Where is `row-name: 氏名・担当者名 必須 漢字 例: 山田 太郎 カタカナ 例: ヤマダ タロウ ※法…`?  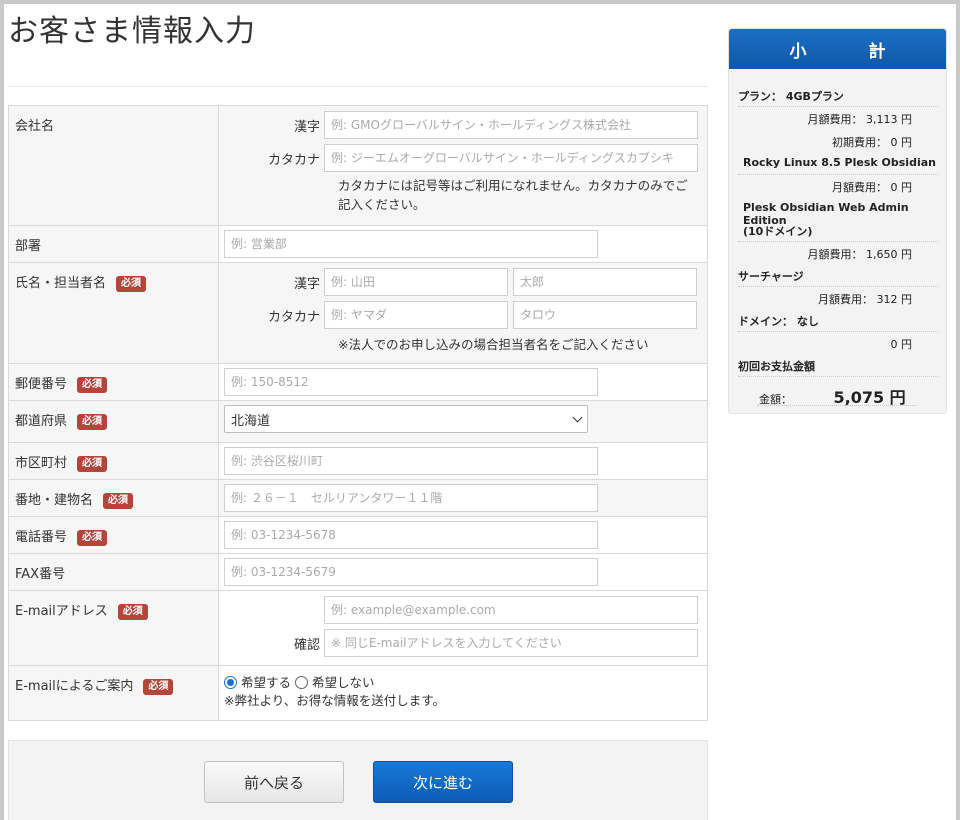 row-name: 氏名・担当者名 必須 漢字 例: 山田 太郎 カタカナ 例: ヤマダ タロウ ※法… is located at coordinates (358, 313).